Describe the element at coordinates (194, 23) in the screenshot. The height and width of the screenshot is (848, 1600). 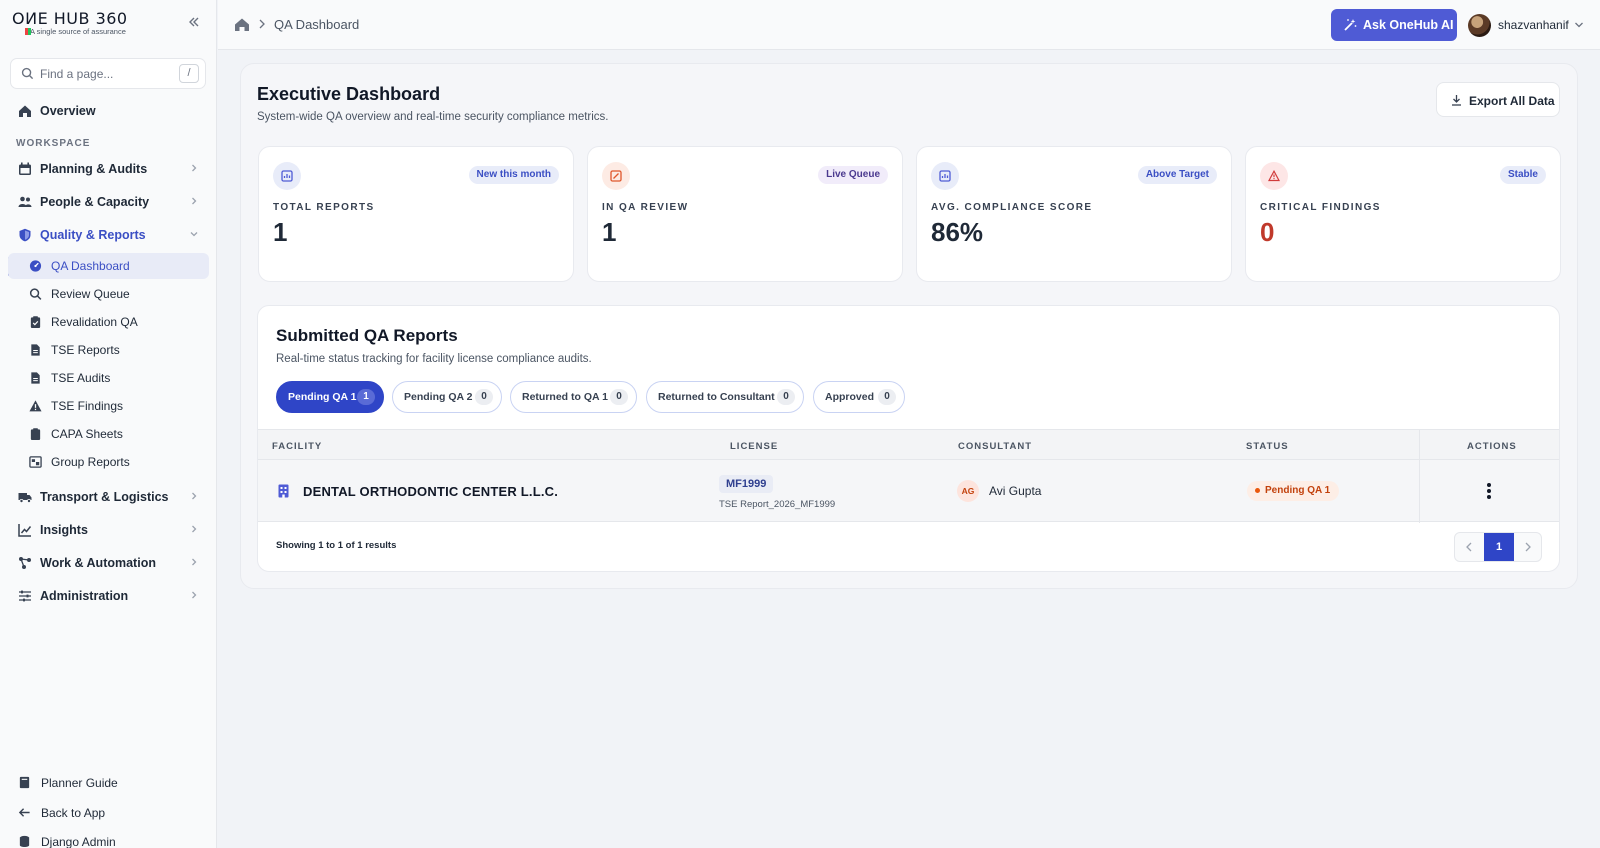
I see `collapse-sidebar-icon` at that location.